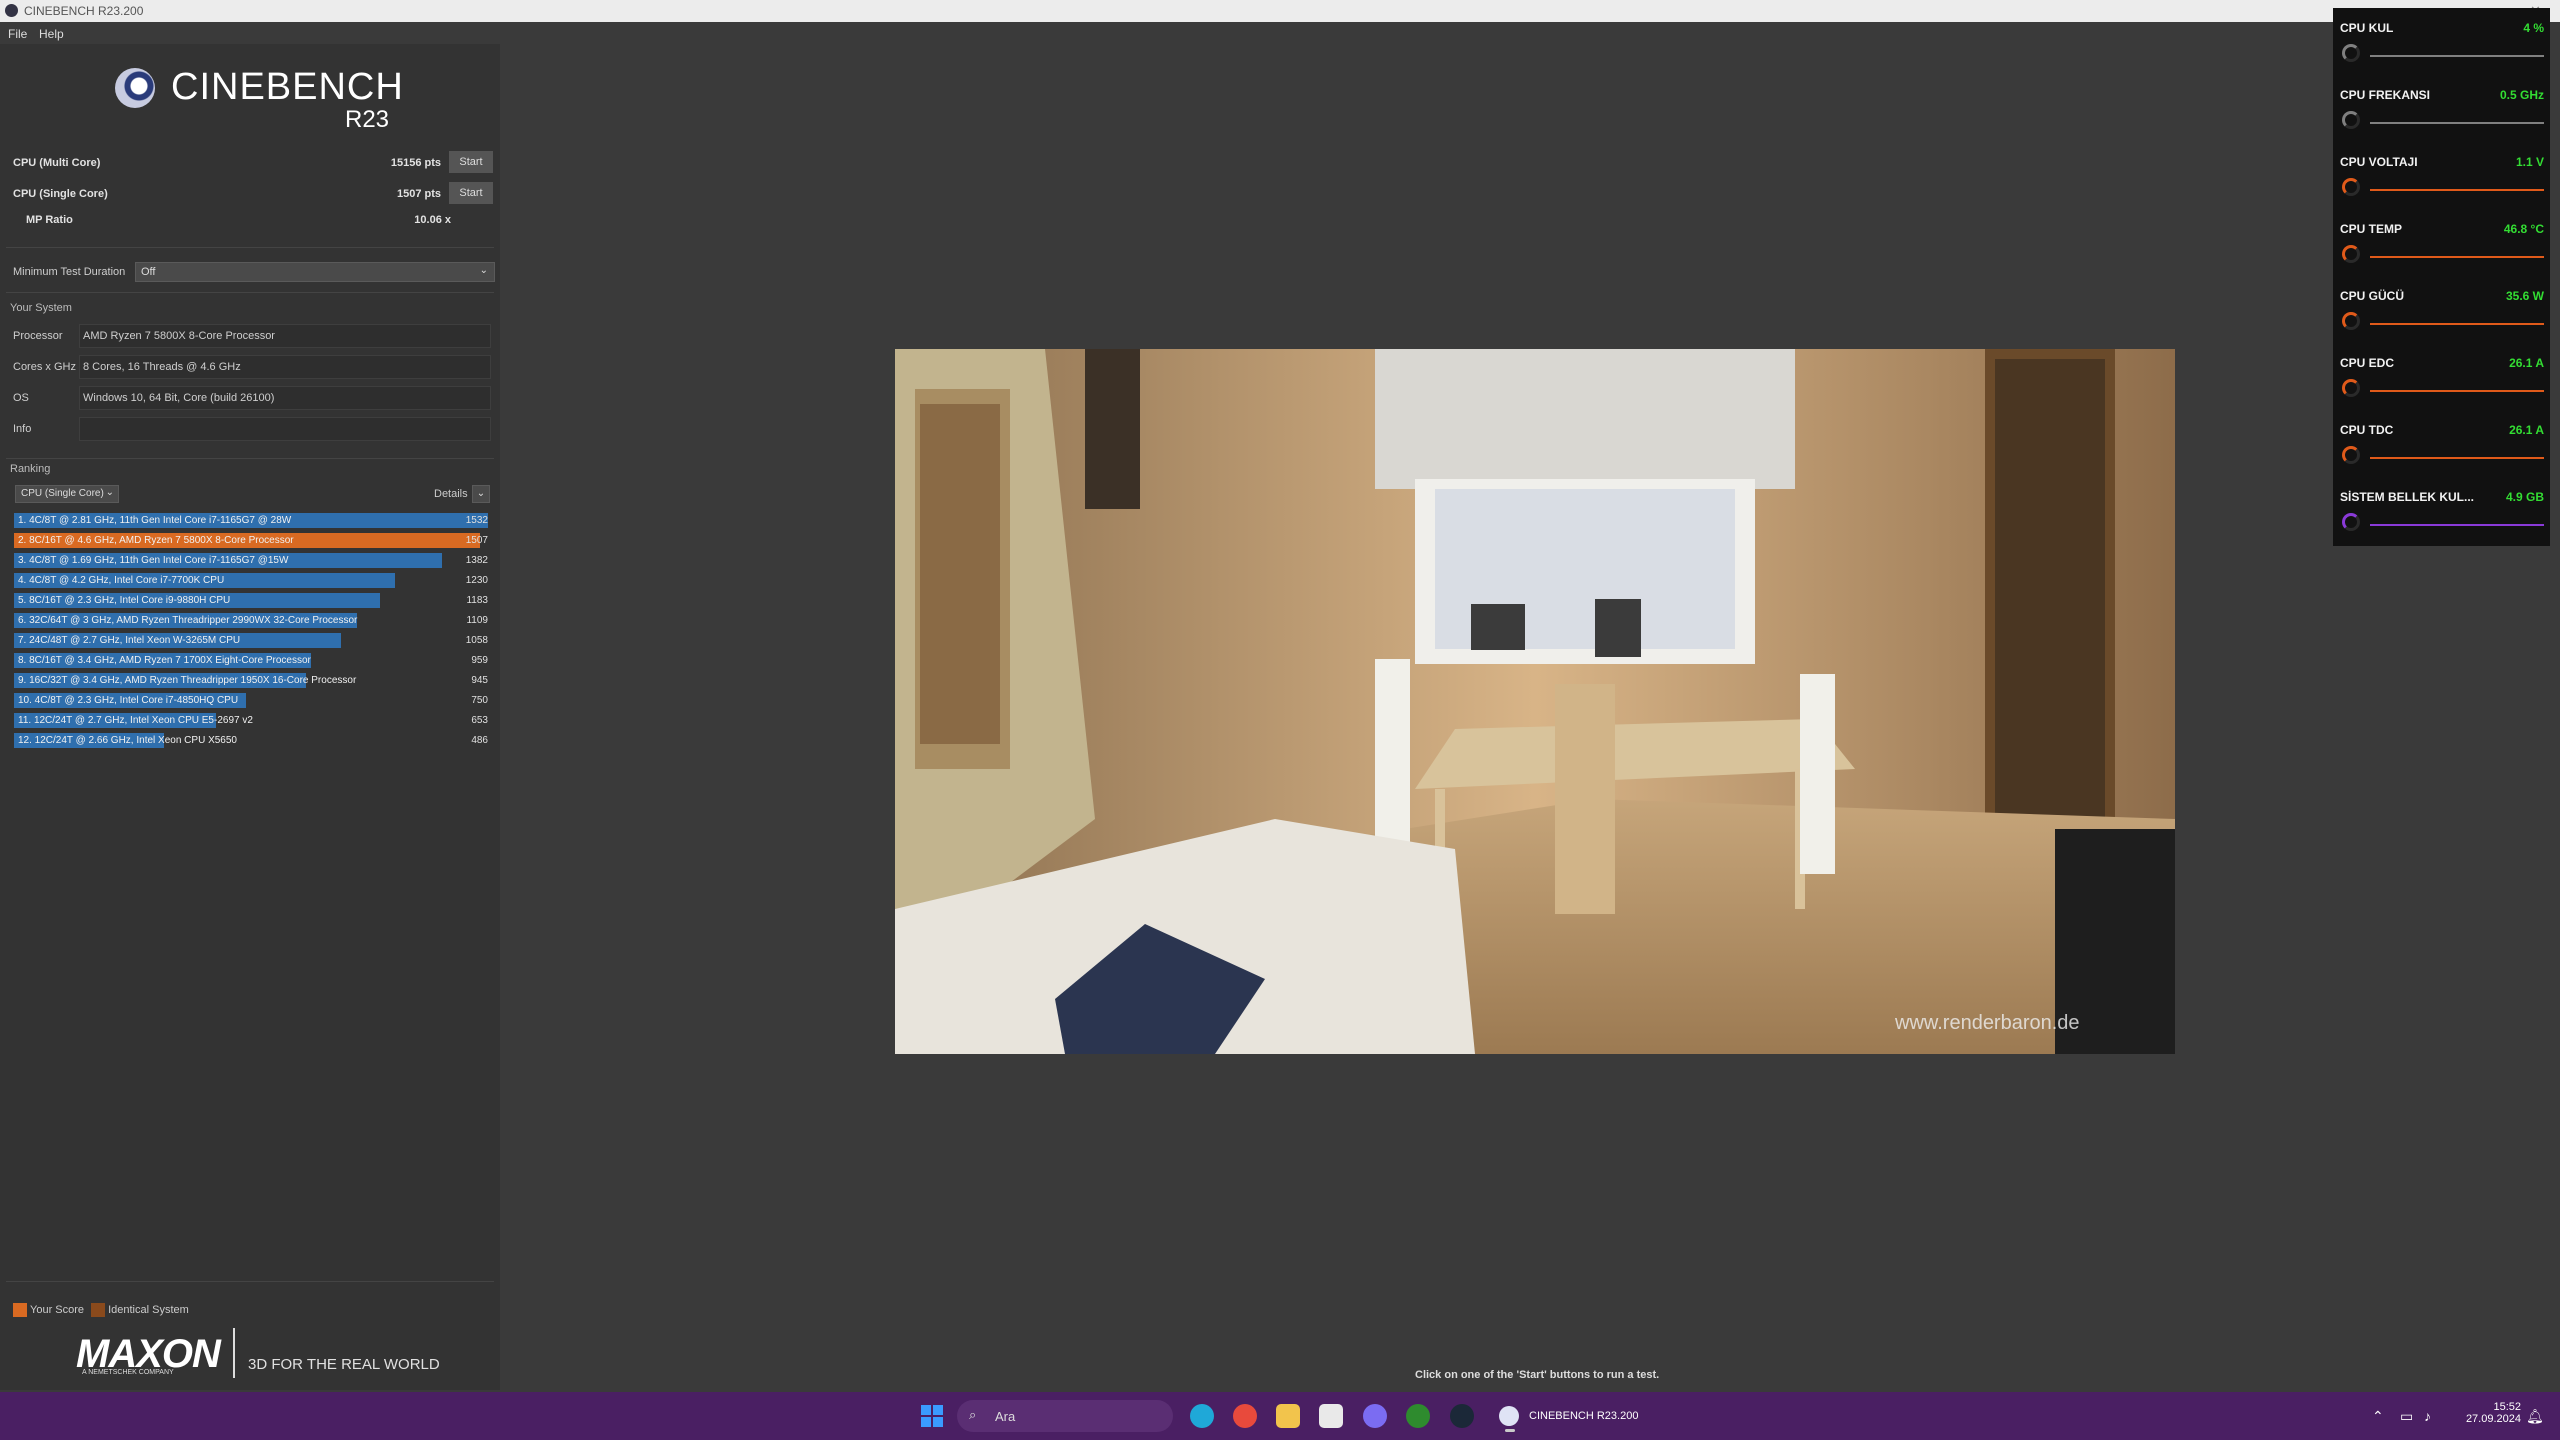 The image size is (2560, 1440). Describe the element at coordinates (1288, 1416) in the screenshot. I see `file-explorer-icon` at that location.